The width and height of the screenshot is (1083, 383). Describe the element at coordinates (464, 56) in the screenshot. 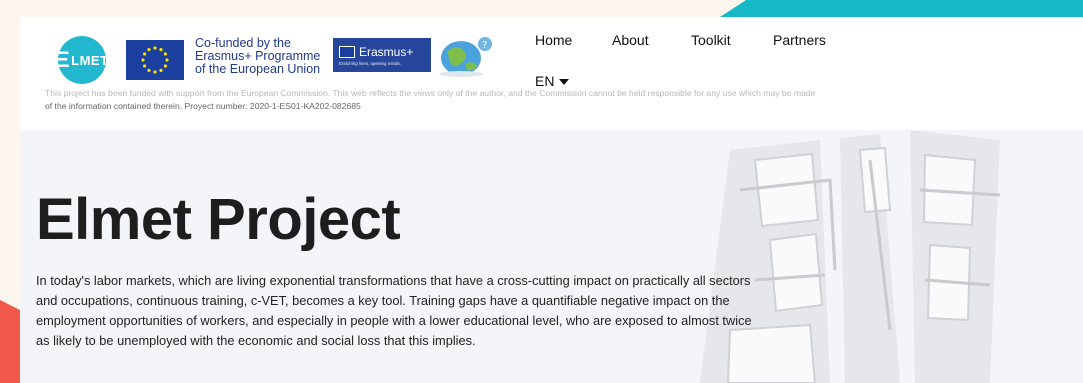

I see `globe-icon: ?` at that location.